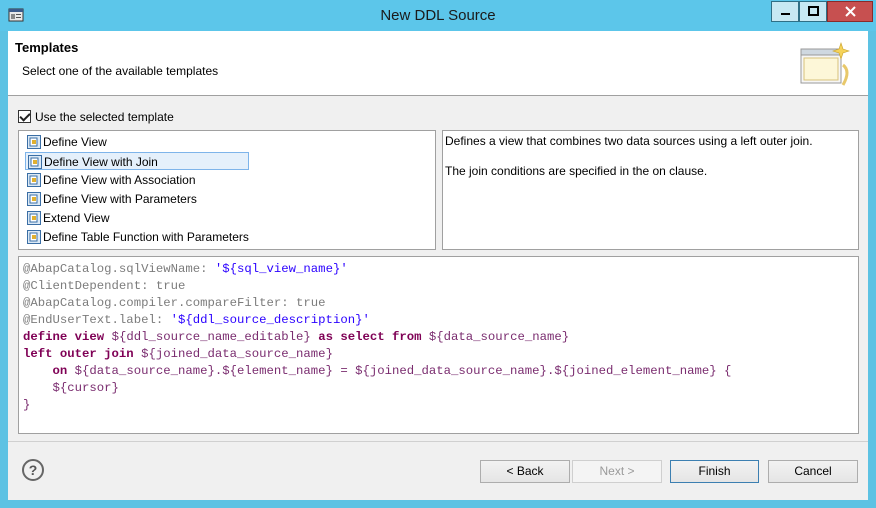 This screenshot has height=508, width=876. I want to click on maximize-icon, so click(813, 11).